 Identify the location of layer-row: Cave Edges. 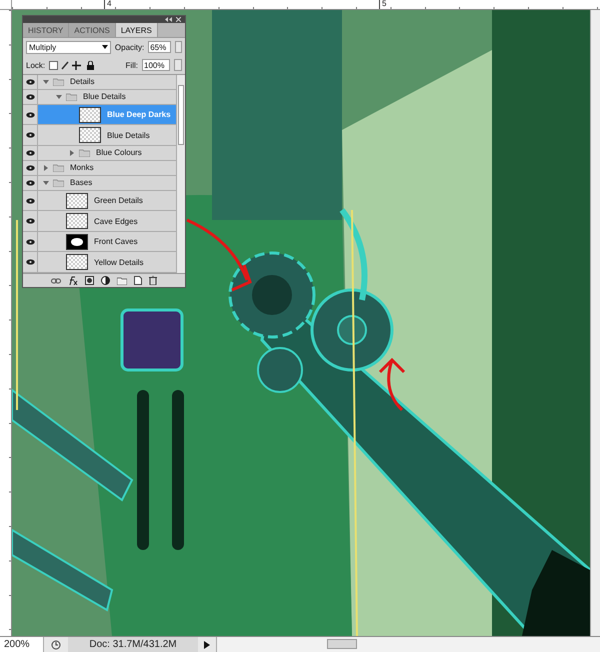
(99, 221).